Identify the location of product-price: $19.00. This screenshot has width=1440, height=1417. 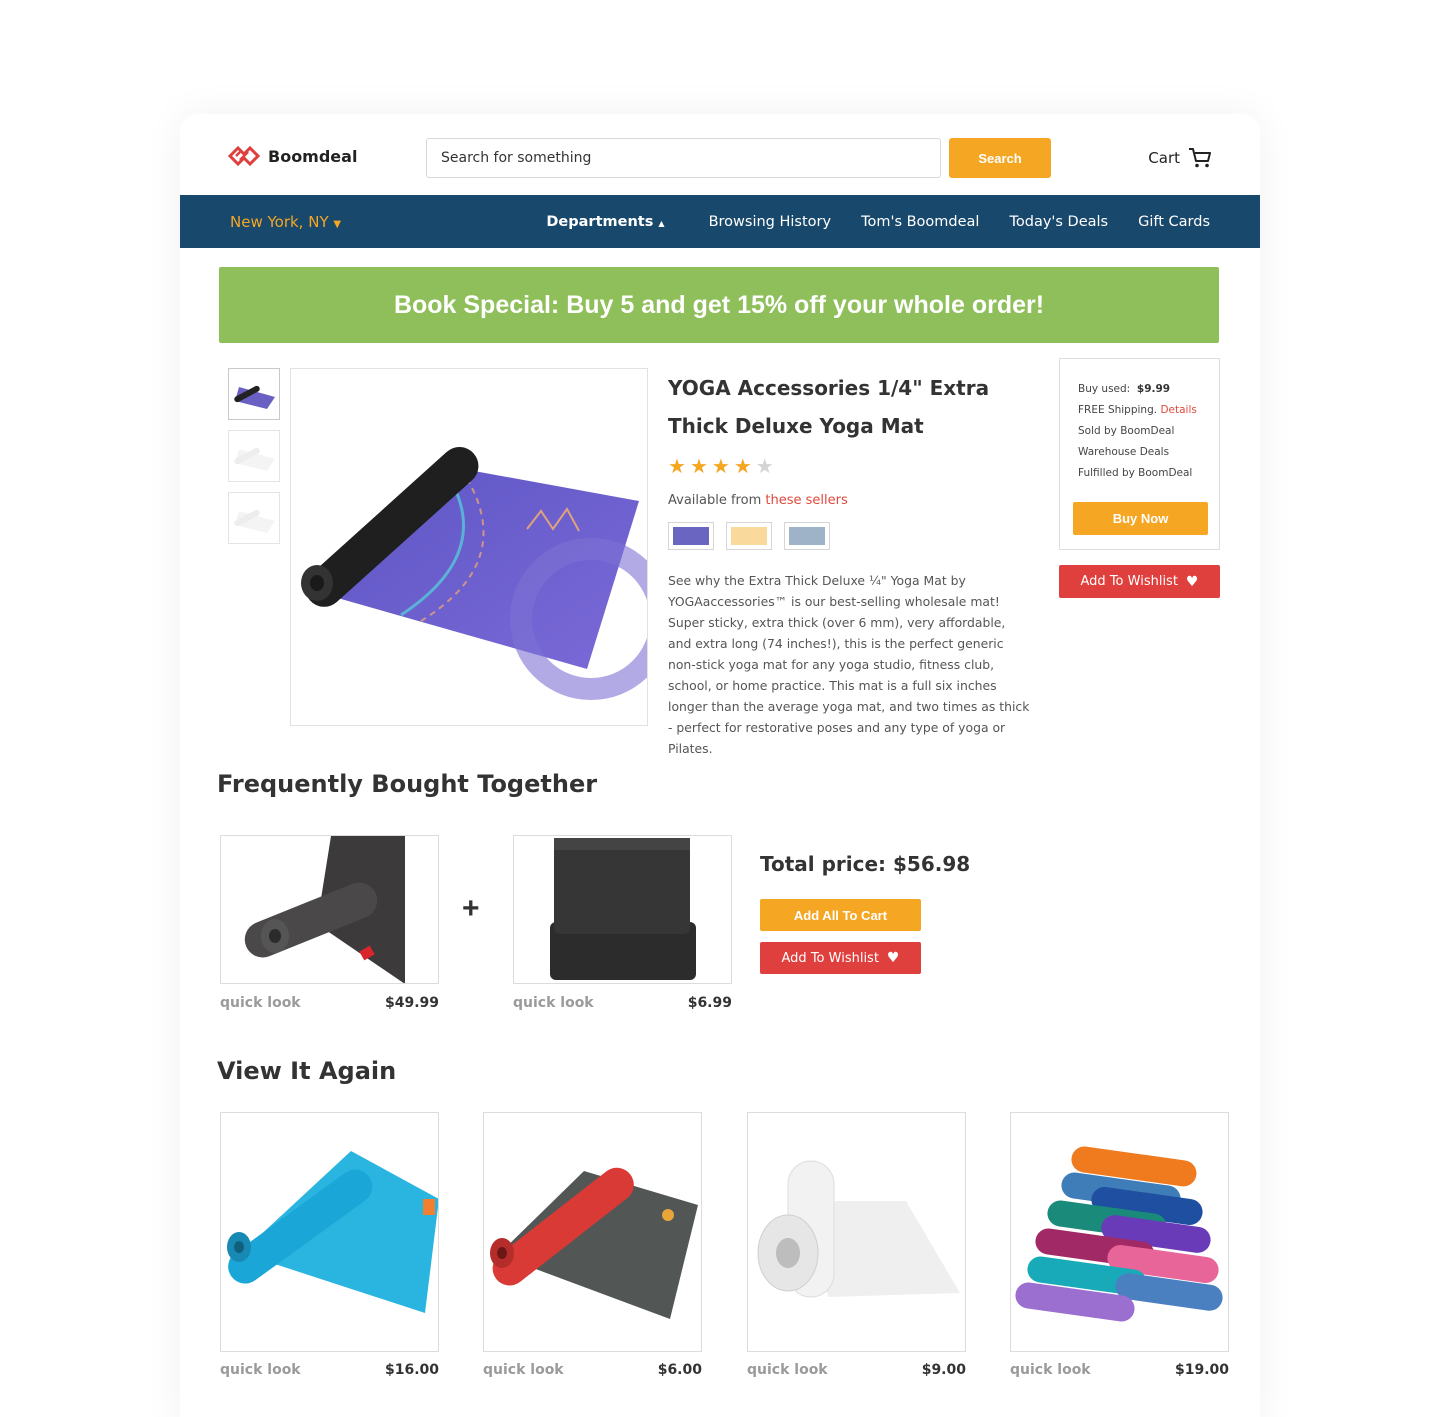
(1201, 1370).